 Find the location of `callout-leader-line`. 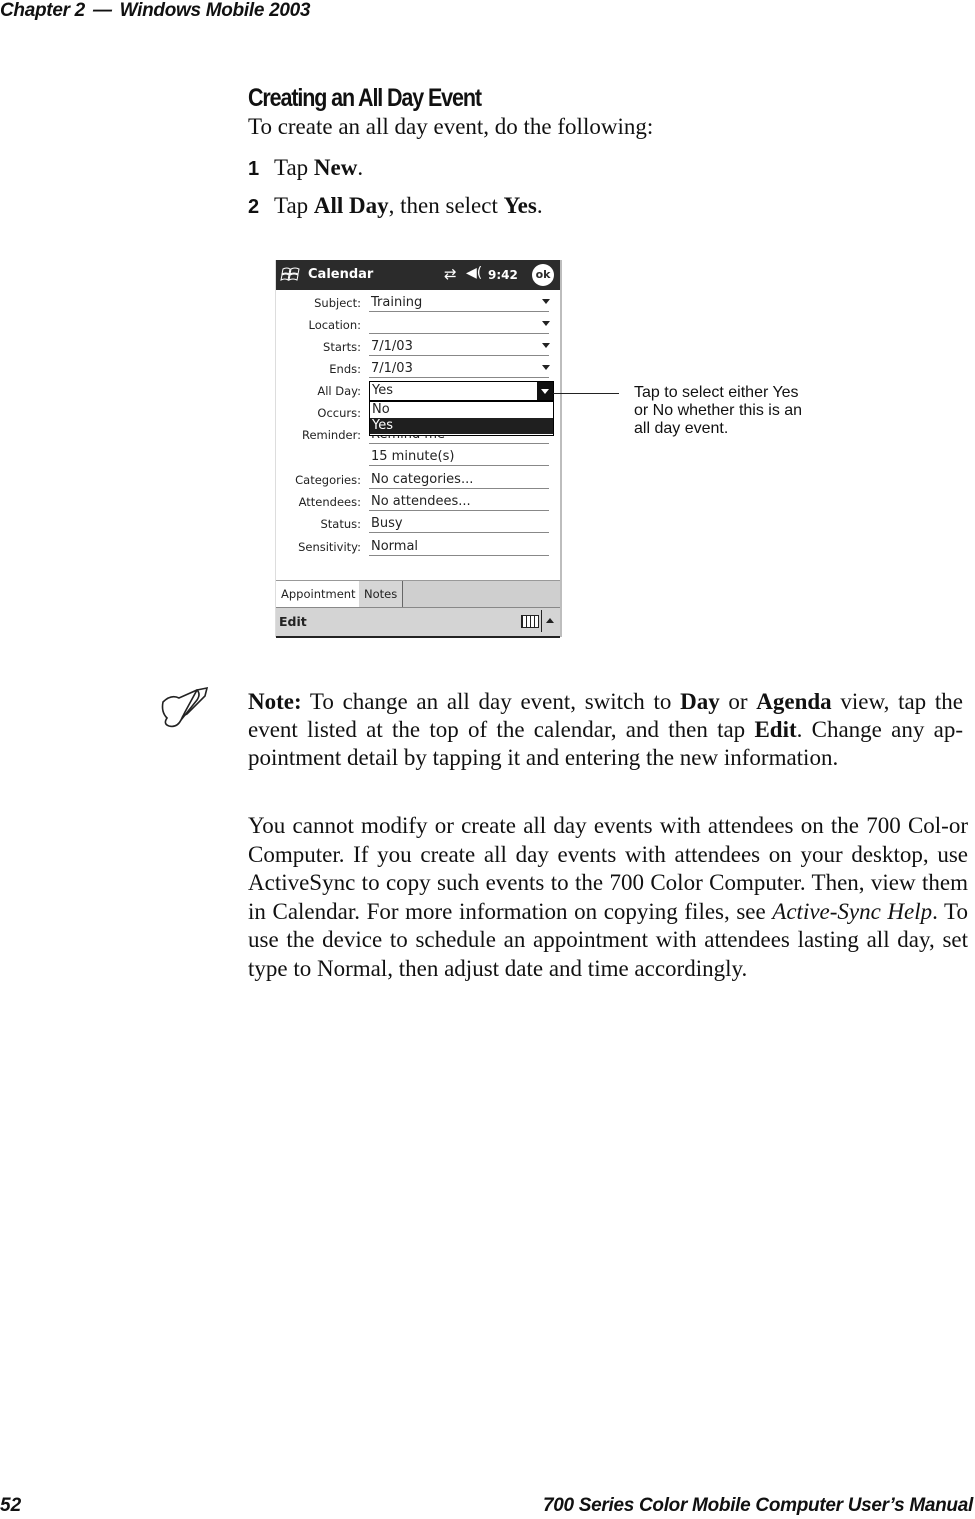

callout-leader-line is located at coordinates (586, 393).